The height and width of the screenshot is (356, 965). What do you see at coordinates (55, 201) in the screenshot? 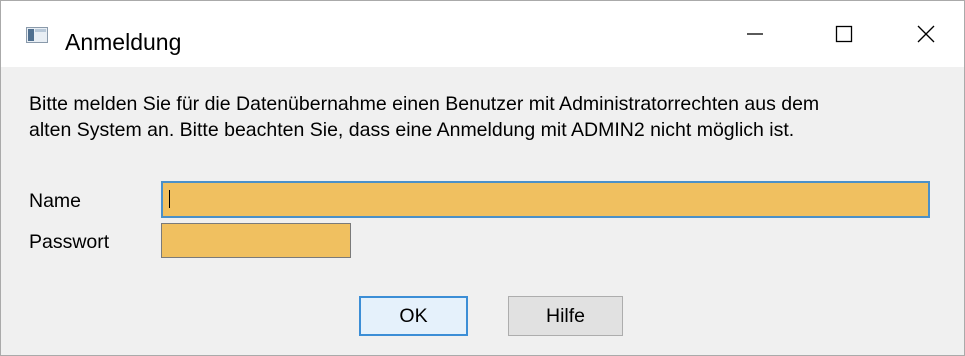
I see `name-label: Name` at bounding box center [55, 201].